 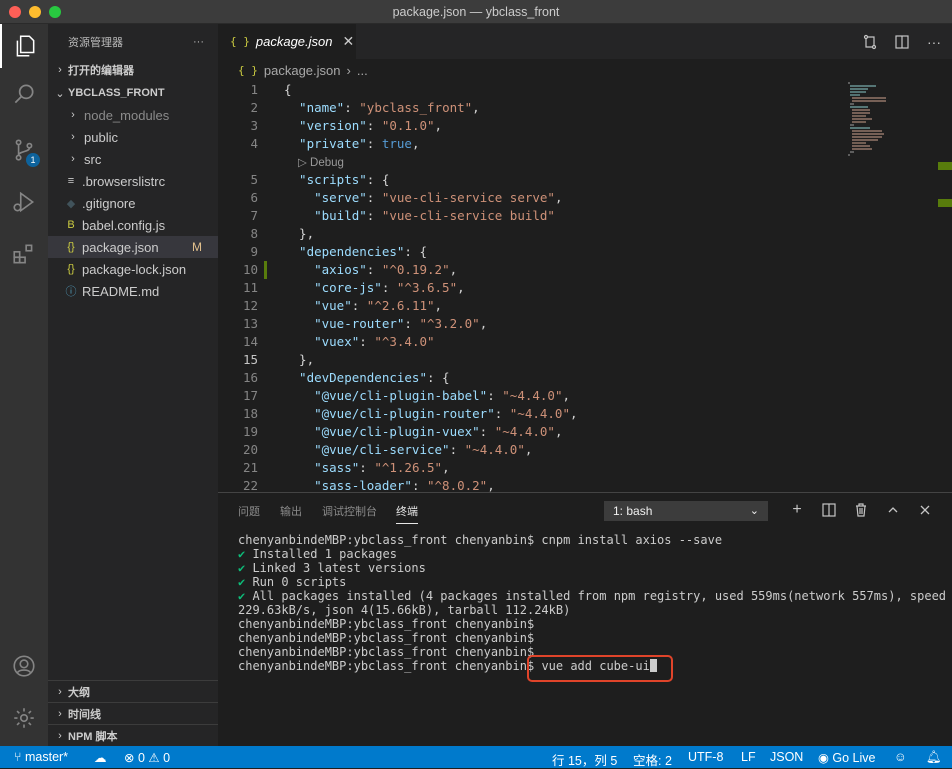 What do you see at coordinates (363, 305) in the screenshot?
I see `code-line: "vue": "^2.6.11",` at bounding box center [363, 305].